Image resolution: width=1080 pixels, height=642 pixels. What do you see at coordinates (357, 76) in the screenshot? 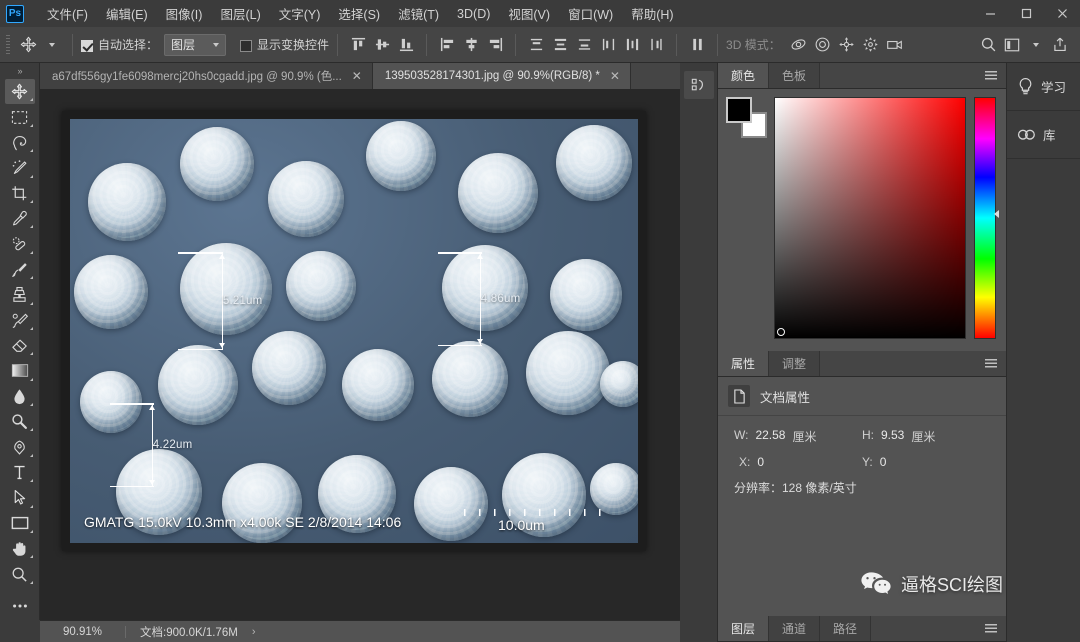
I see `document-tab-1-close-icon: ✕` at bounding box center [357, 76].